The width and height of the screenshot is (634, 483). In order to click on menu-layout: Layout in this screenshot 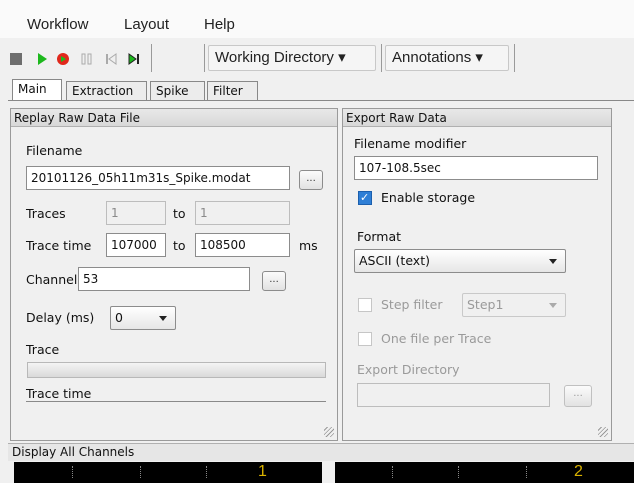, I will do `click(146, 24)`.